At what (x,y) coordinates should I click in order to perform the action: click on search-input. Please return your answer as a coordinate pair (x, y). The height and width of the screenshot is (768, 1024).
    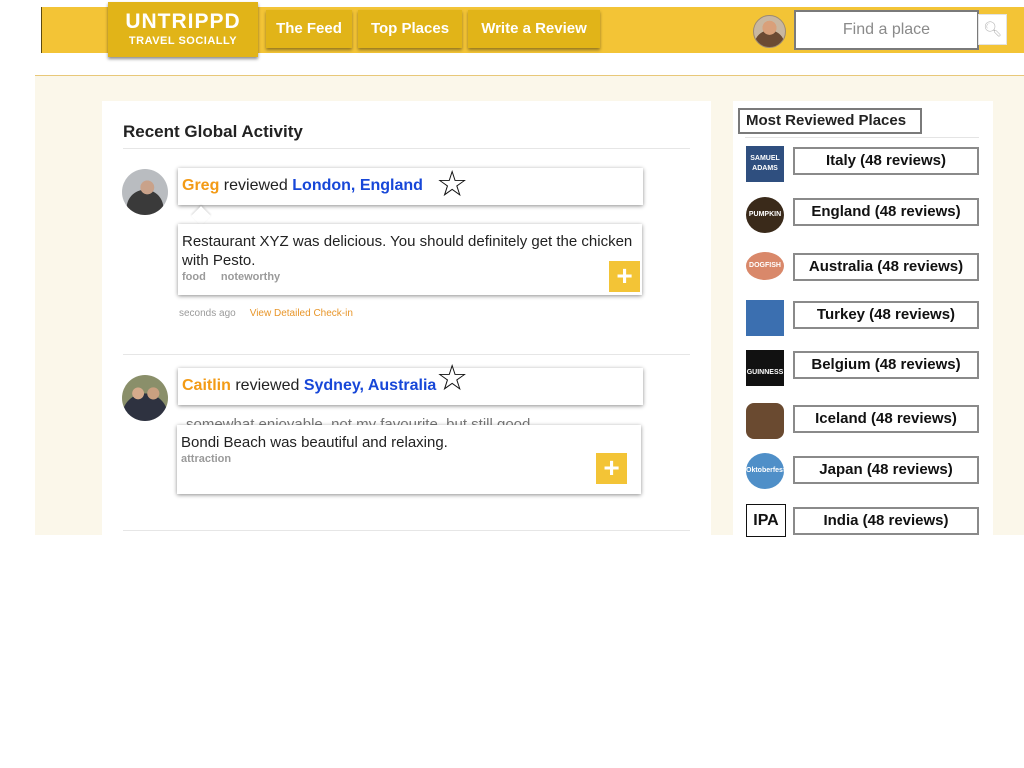
    Looking at the image, I should click on (886, 30).